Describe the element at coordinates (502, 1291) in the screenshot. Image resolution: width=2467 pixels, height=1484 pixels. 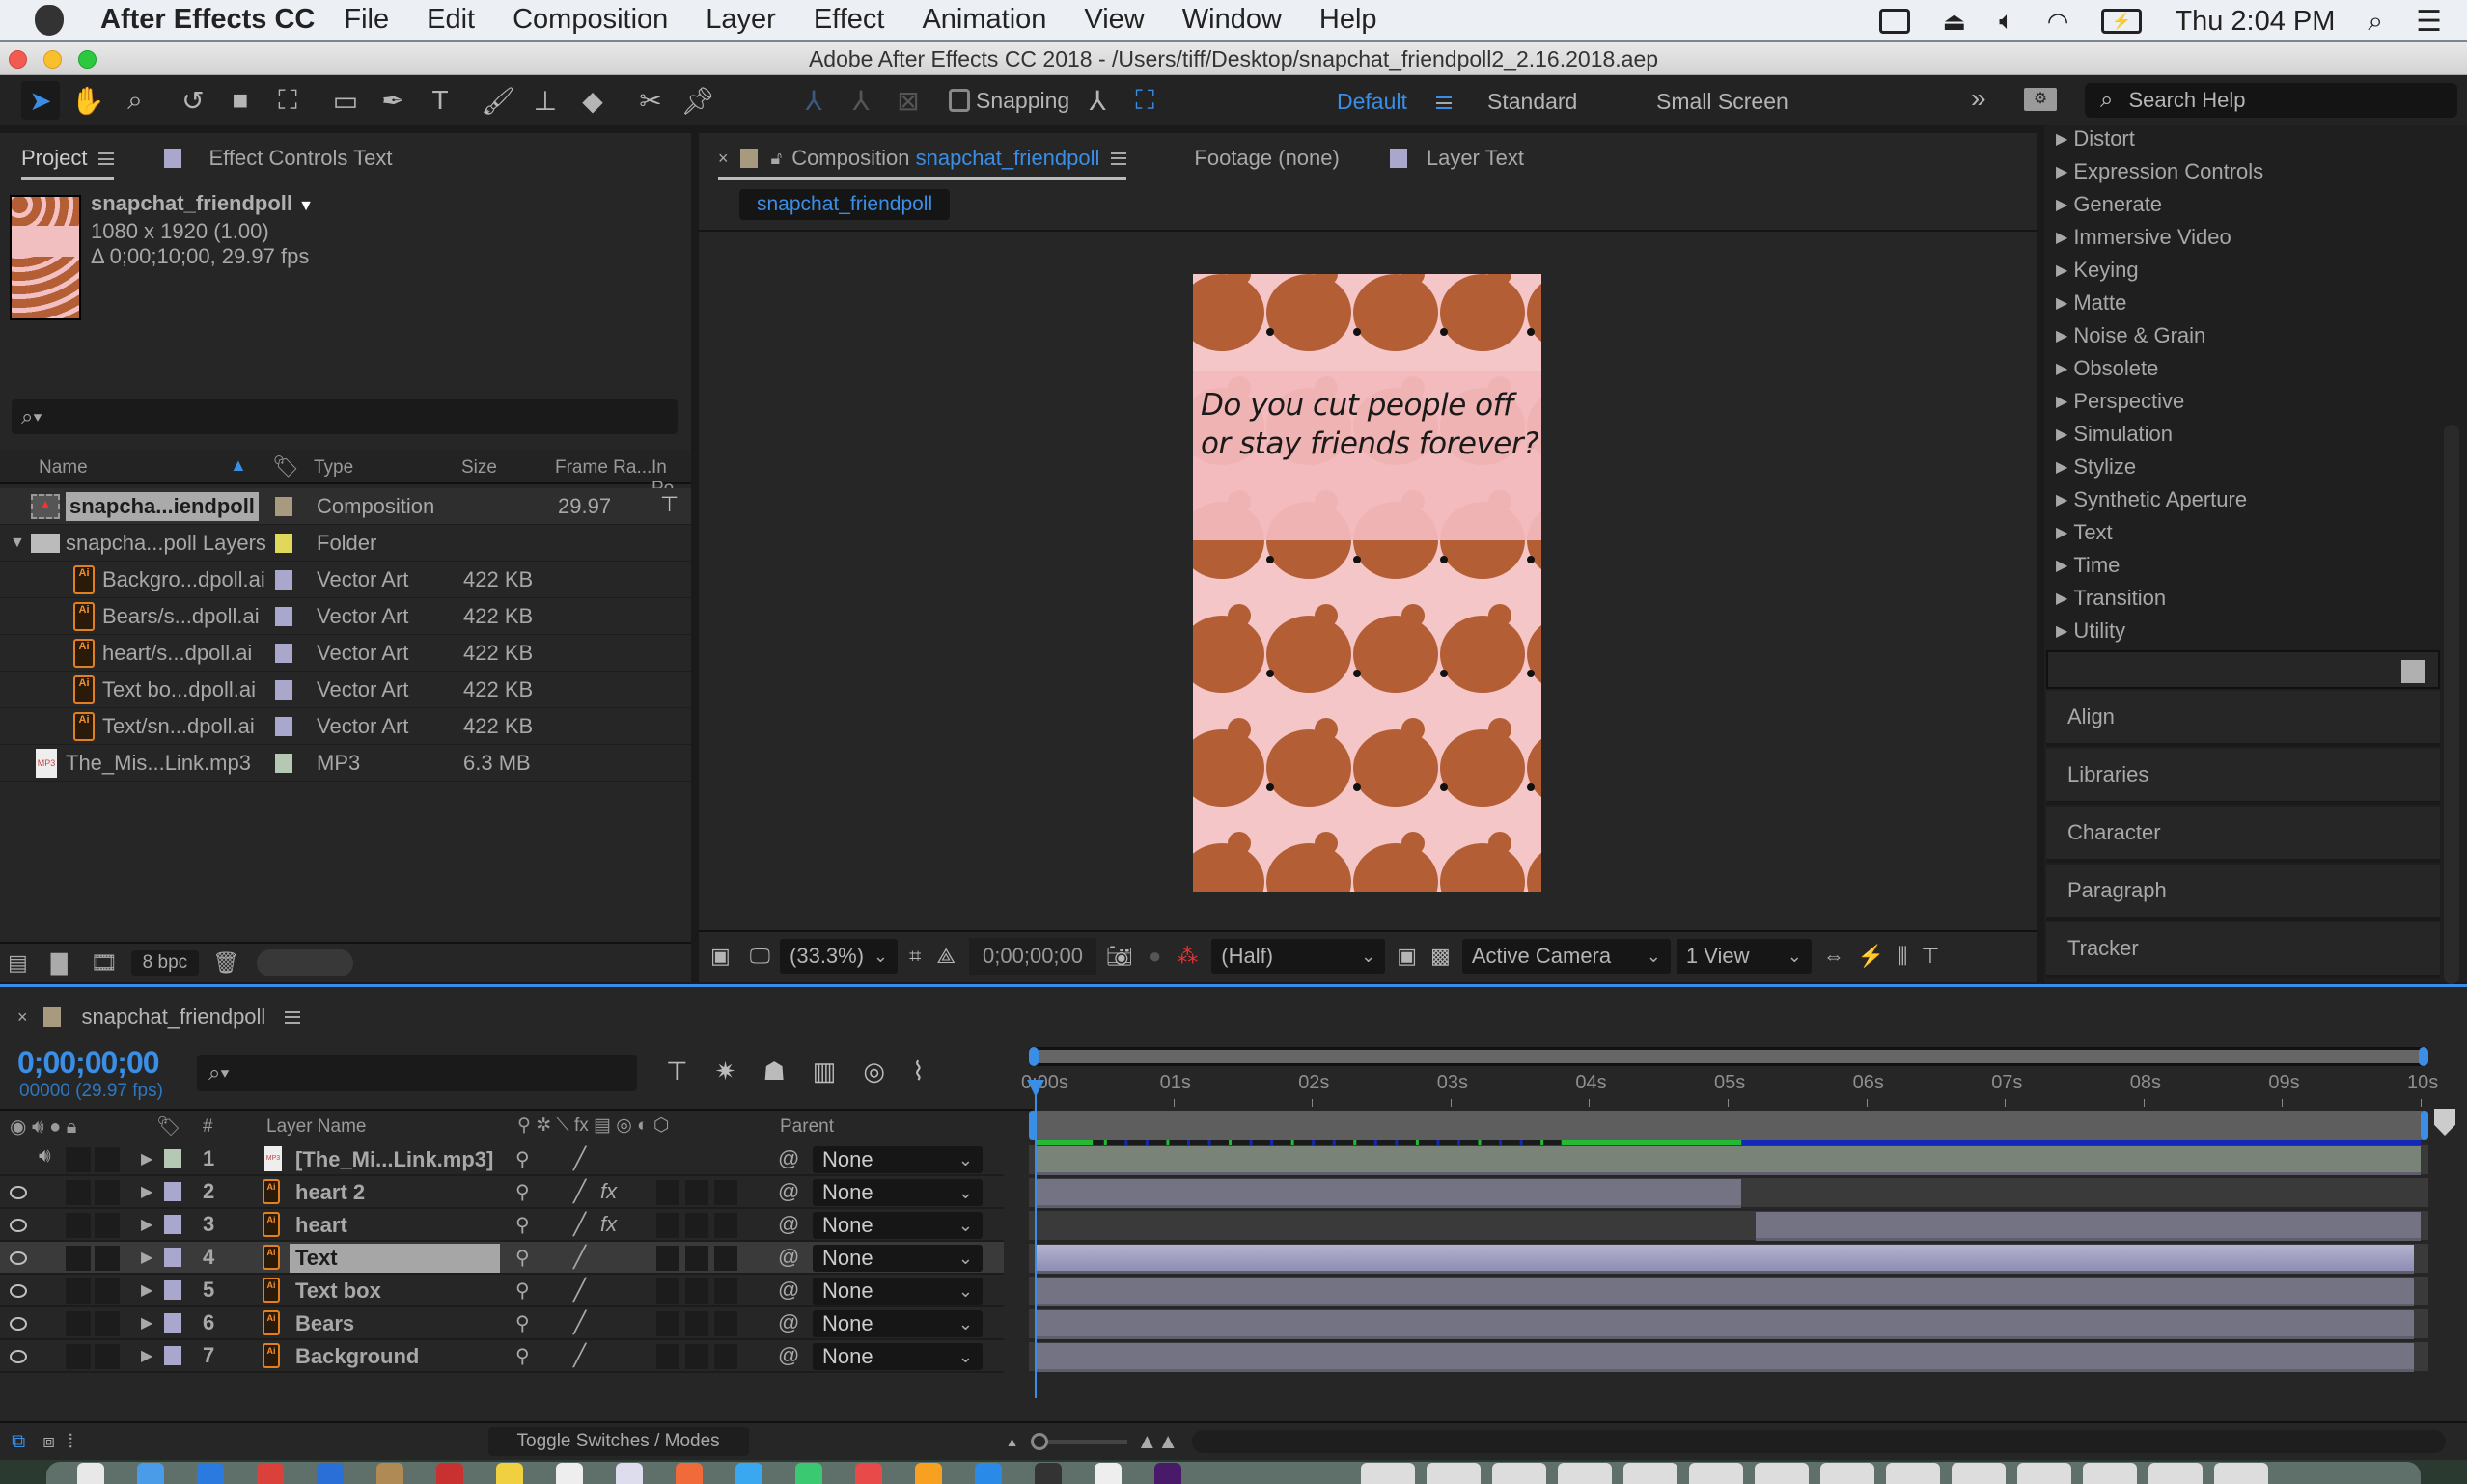
I see `layer-row: ▶ 5 Ai Text box ⚲ ╱ @ None ⌄` at that location.